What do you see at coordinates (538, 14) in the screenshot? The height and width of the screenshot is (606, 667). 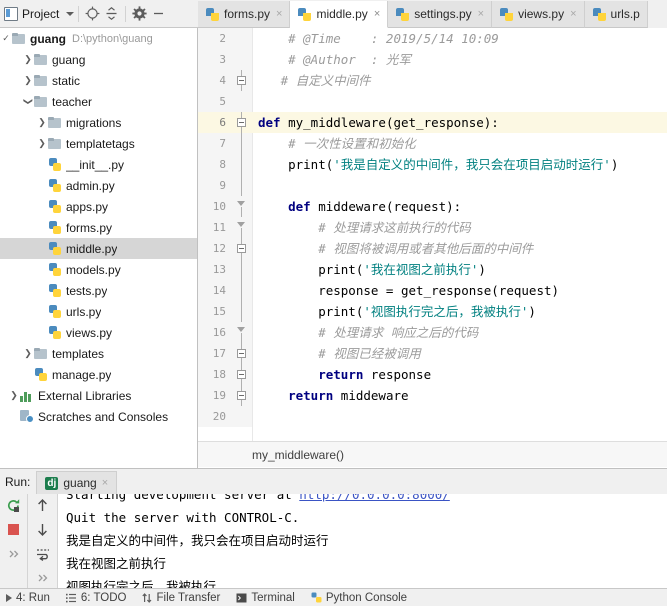 I see `editor-tab-views-py: views.py ×` at bounding box center [538, 14].